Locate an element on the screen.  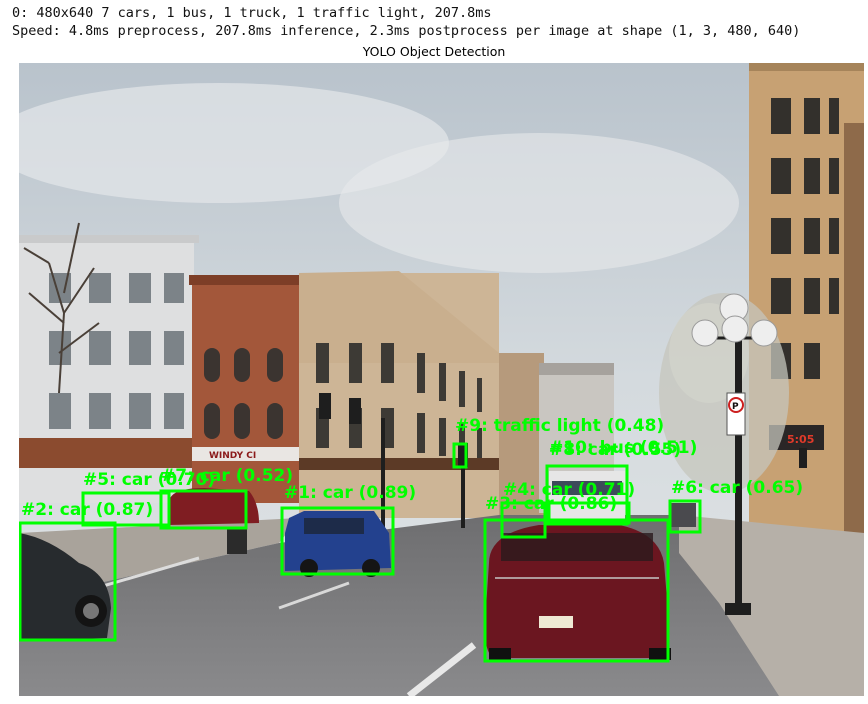
no-parking-letter: P is located at coordinates (735, 407).